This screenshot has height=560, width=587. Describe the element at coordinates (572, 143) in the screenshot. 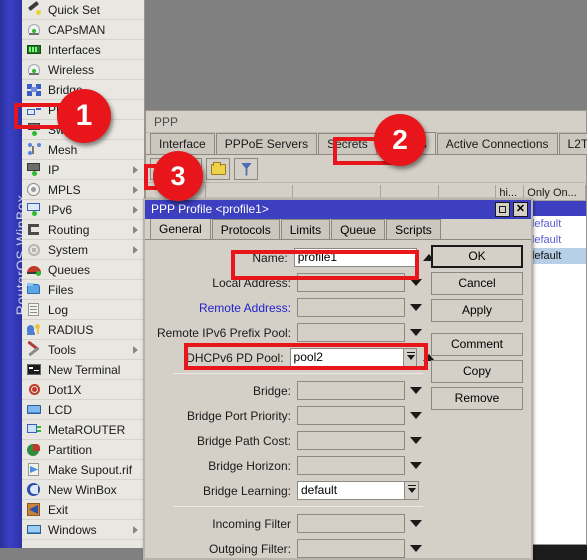

I see `tab-l2tp-secrets: L2TP Secrets` at that location.